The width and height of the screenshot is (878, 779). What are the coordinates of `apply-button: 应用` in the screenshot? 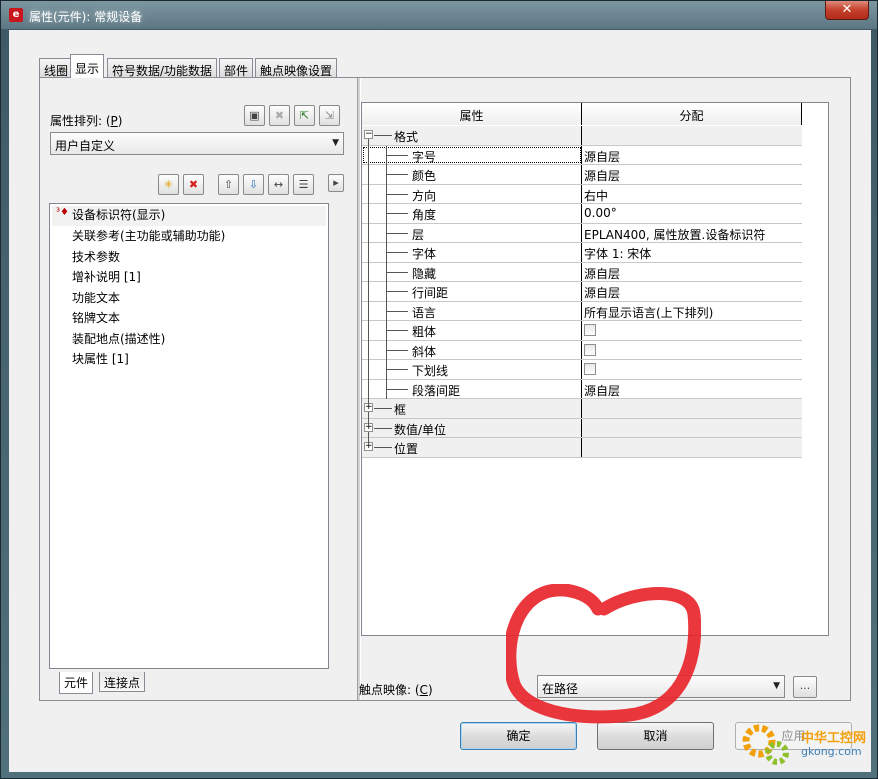 It's located at (793, 736).